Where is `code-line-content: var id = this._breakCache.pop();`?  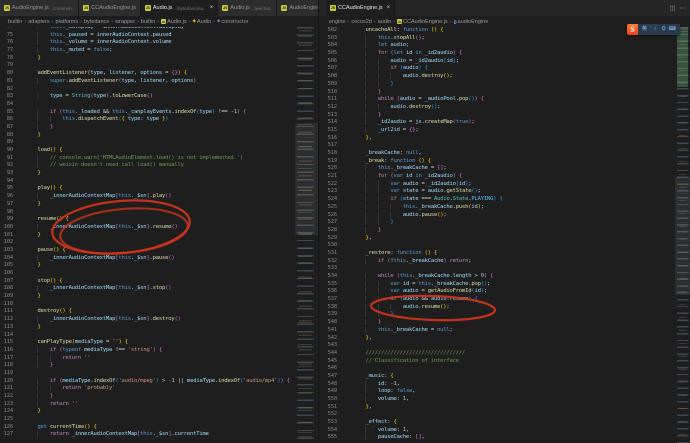
code-line-content: var id = this._breakCache.pop(); is located at coordinates (517, 285).